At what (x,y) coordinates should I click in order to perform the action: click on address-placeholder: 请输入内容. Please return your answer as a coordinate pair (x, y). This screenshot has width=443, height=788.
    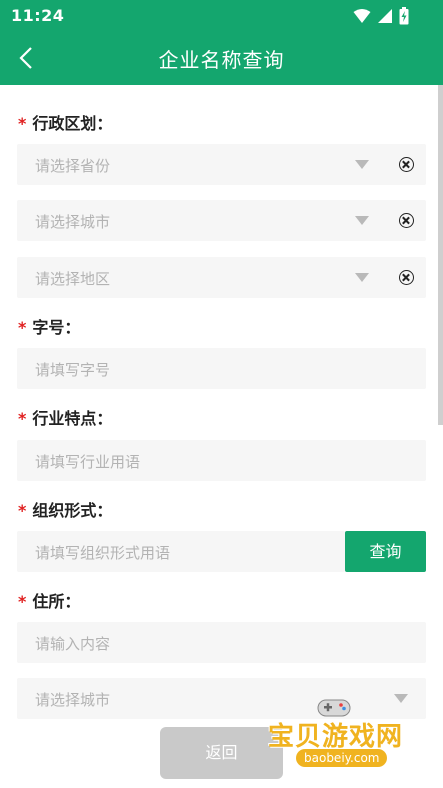
    Looking at the image, I should click on (73, 644).